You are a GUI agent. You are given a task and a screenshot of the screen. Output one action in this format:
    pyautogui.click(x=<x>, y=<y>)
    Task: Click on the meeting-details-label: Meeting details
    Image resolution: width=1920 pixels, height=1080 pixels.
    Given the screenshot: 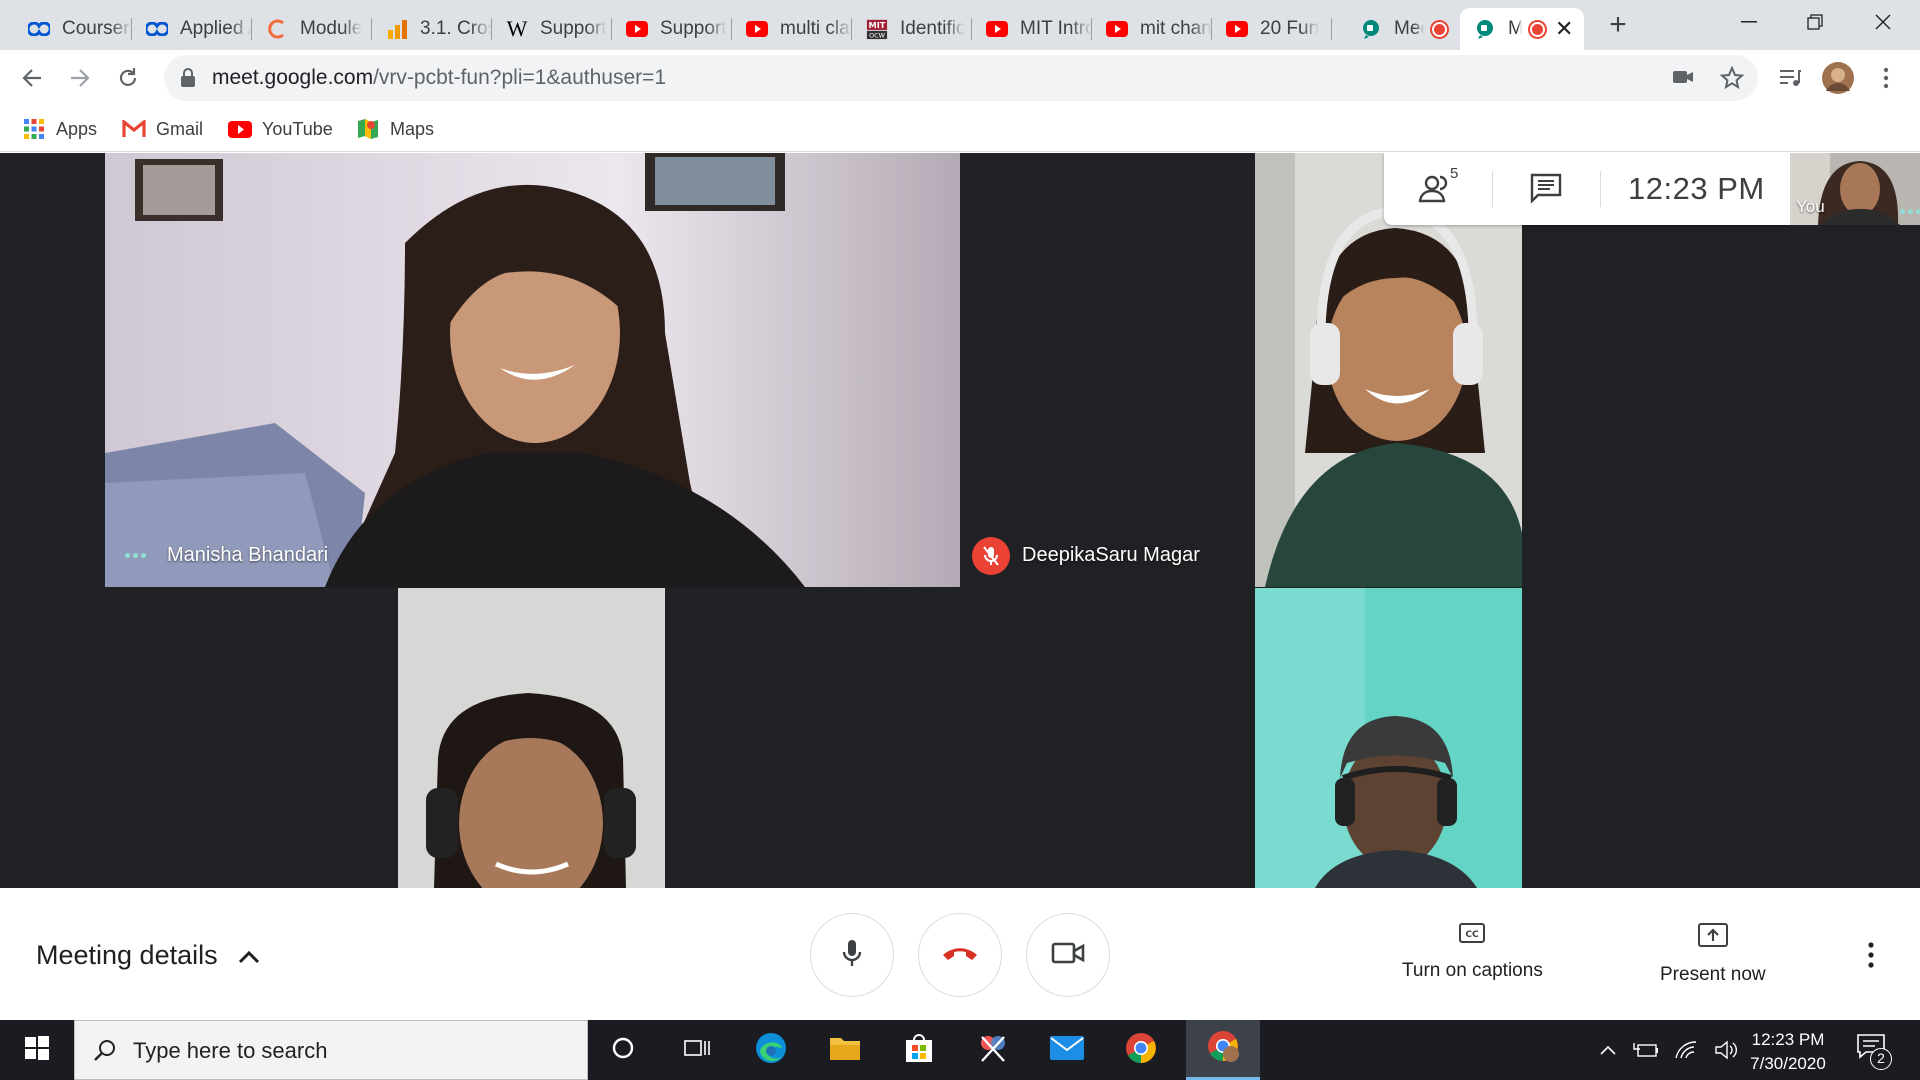 What is the action you would take?
    pyautogui.click(x=127, y=955)
    